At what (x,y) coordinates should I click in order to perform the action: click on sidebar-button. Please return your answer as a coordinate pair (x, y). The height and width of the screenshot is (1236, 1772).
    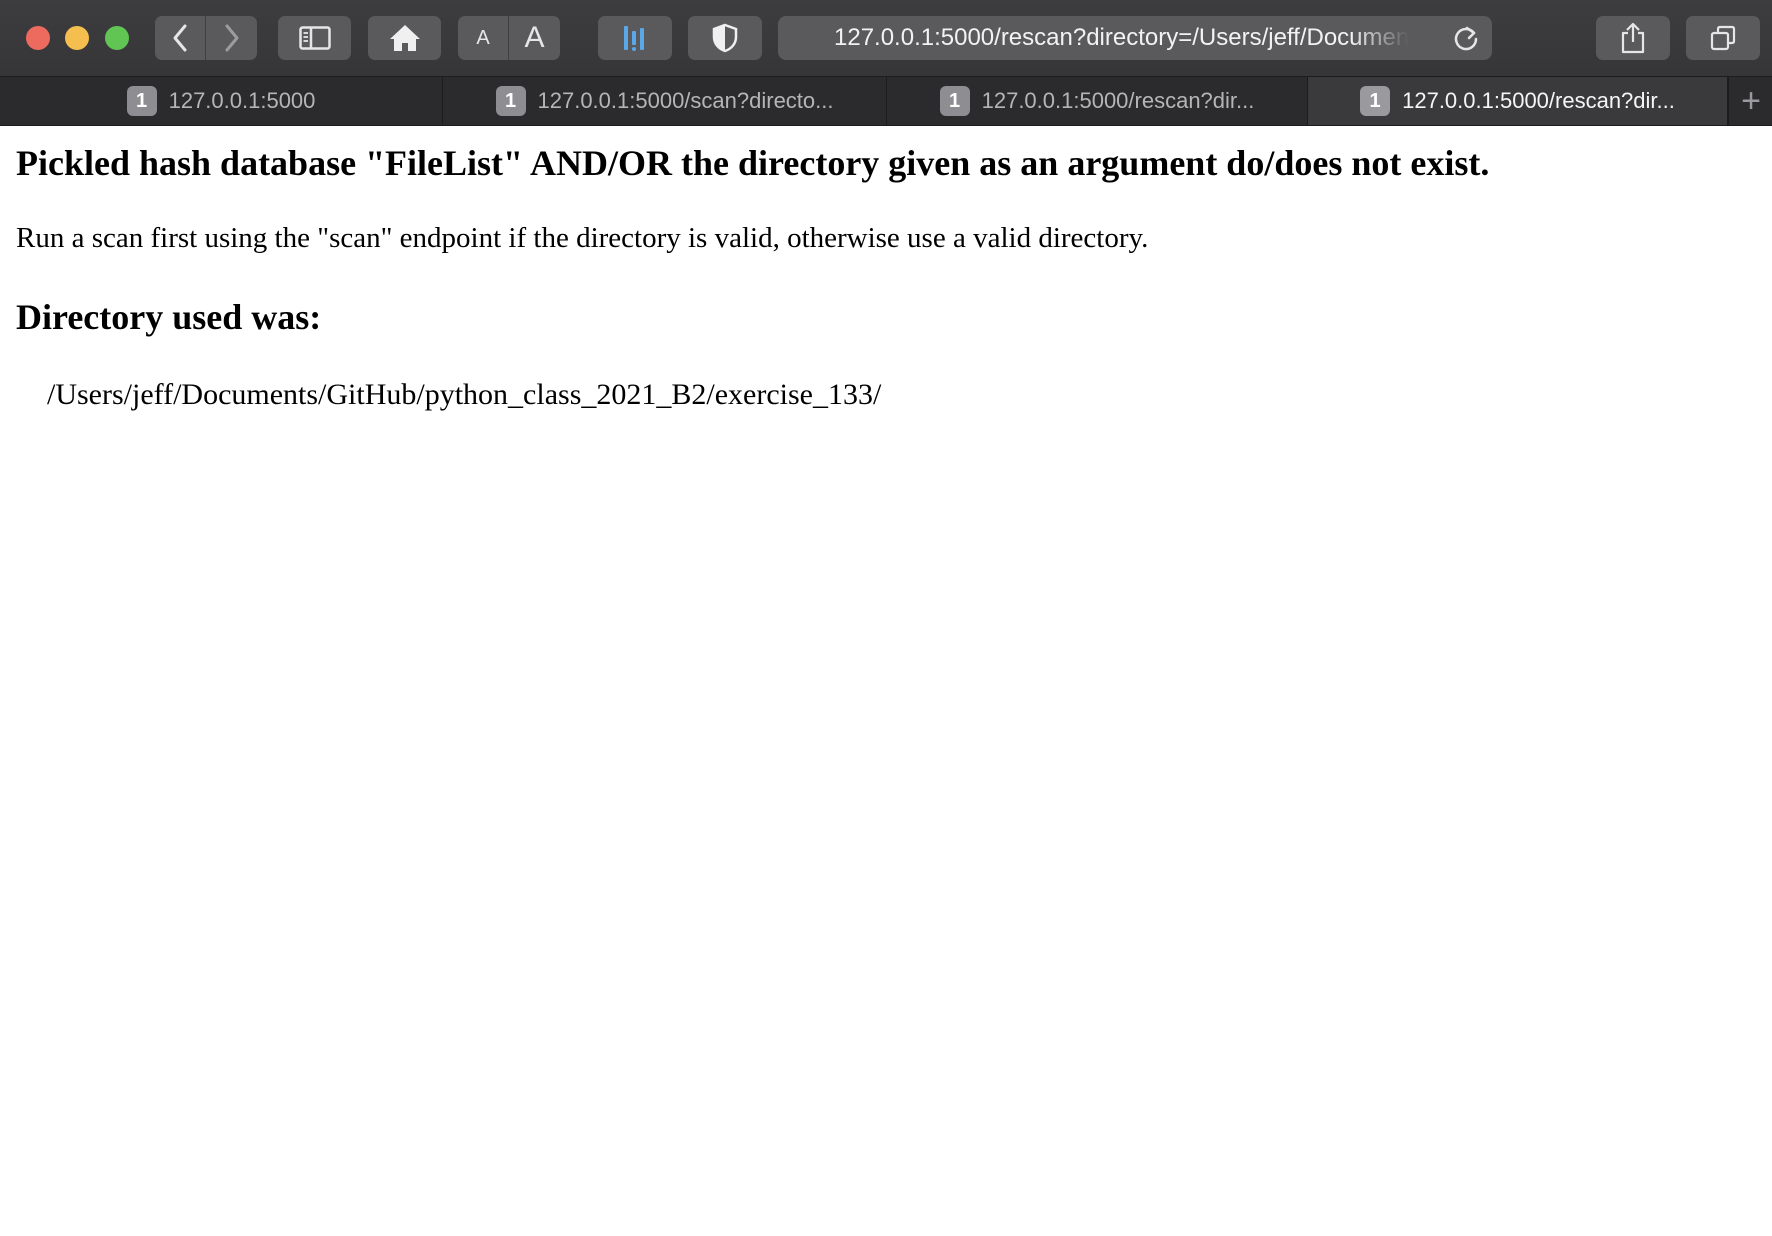
    Looking at the image, I should click on (314, 38).